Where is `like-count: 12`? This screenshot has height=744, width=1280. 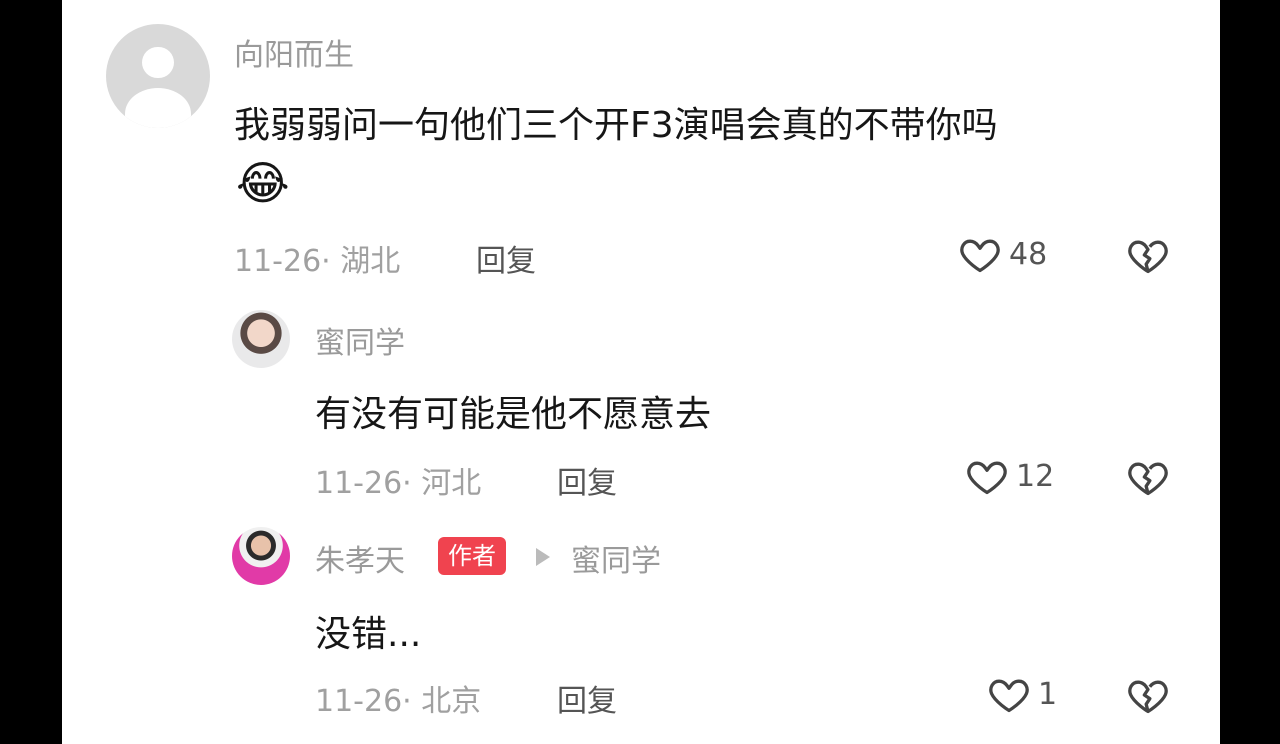 like-count: 12 is located at coordinates (1035, 476).